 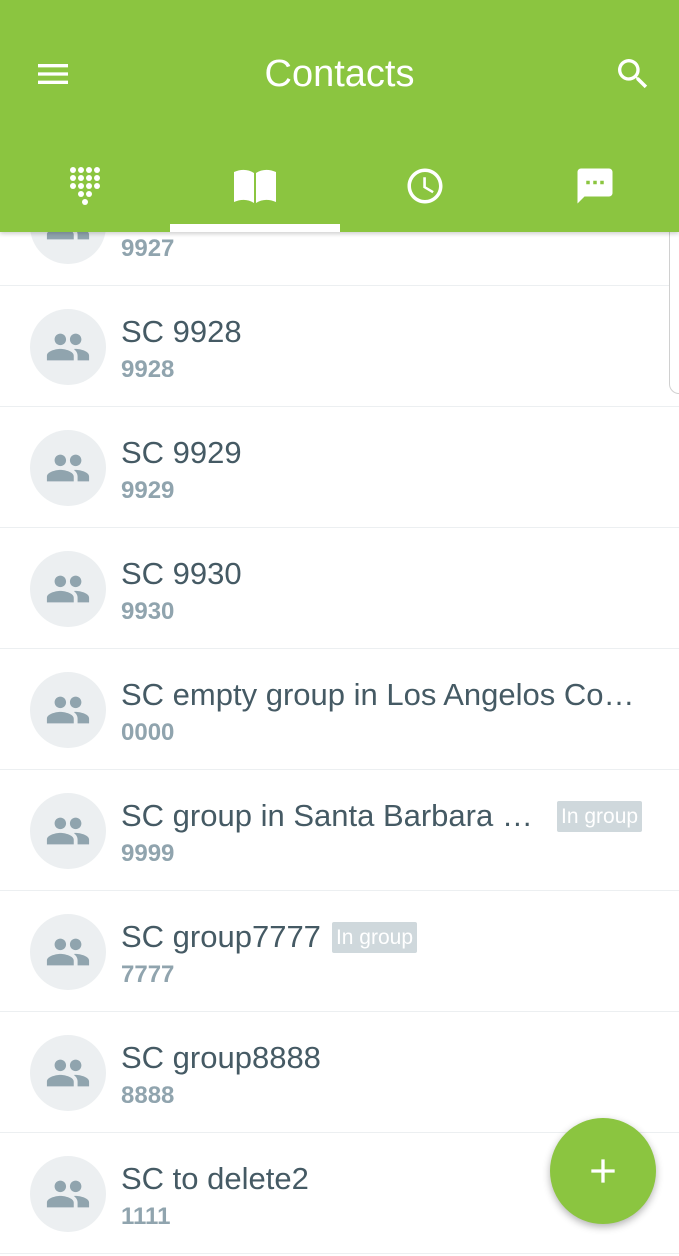 I want to click on contact-number: 7777, so click(x=148, y=974).